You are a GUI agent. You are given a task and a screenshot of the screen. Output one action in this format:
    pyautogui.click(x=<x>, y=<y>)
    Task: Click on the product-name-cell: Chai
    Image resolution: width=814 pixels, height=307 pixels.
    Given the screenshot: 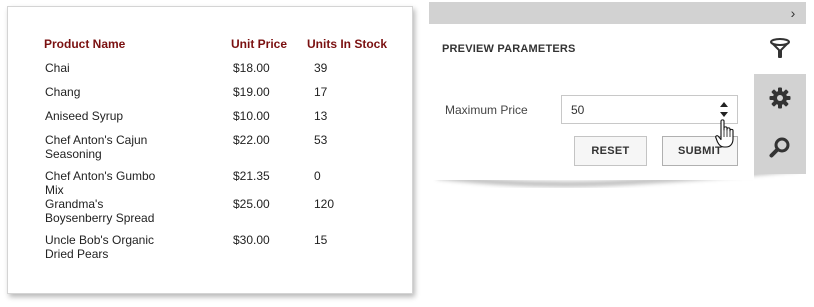 What is the action you would take?
    pyautogui.click(x=57, y=68)
    